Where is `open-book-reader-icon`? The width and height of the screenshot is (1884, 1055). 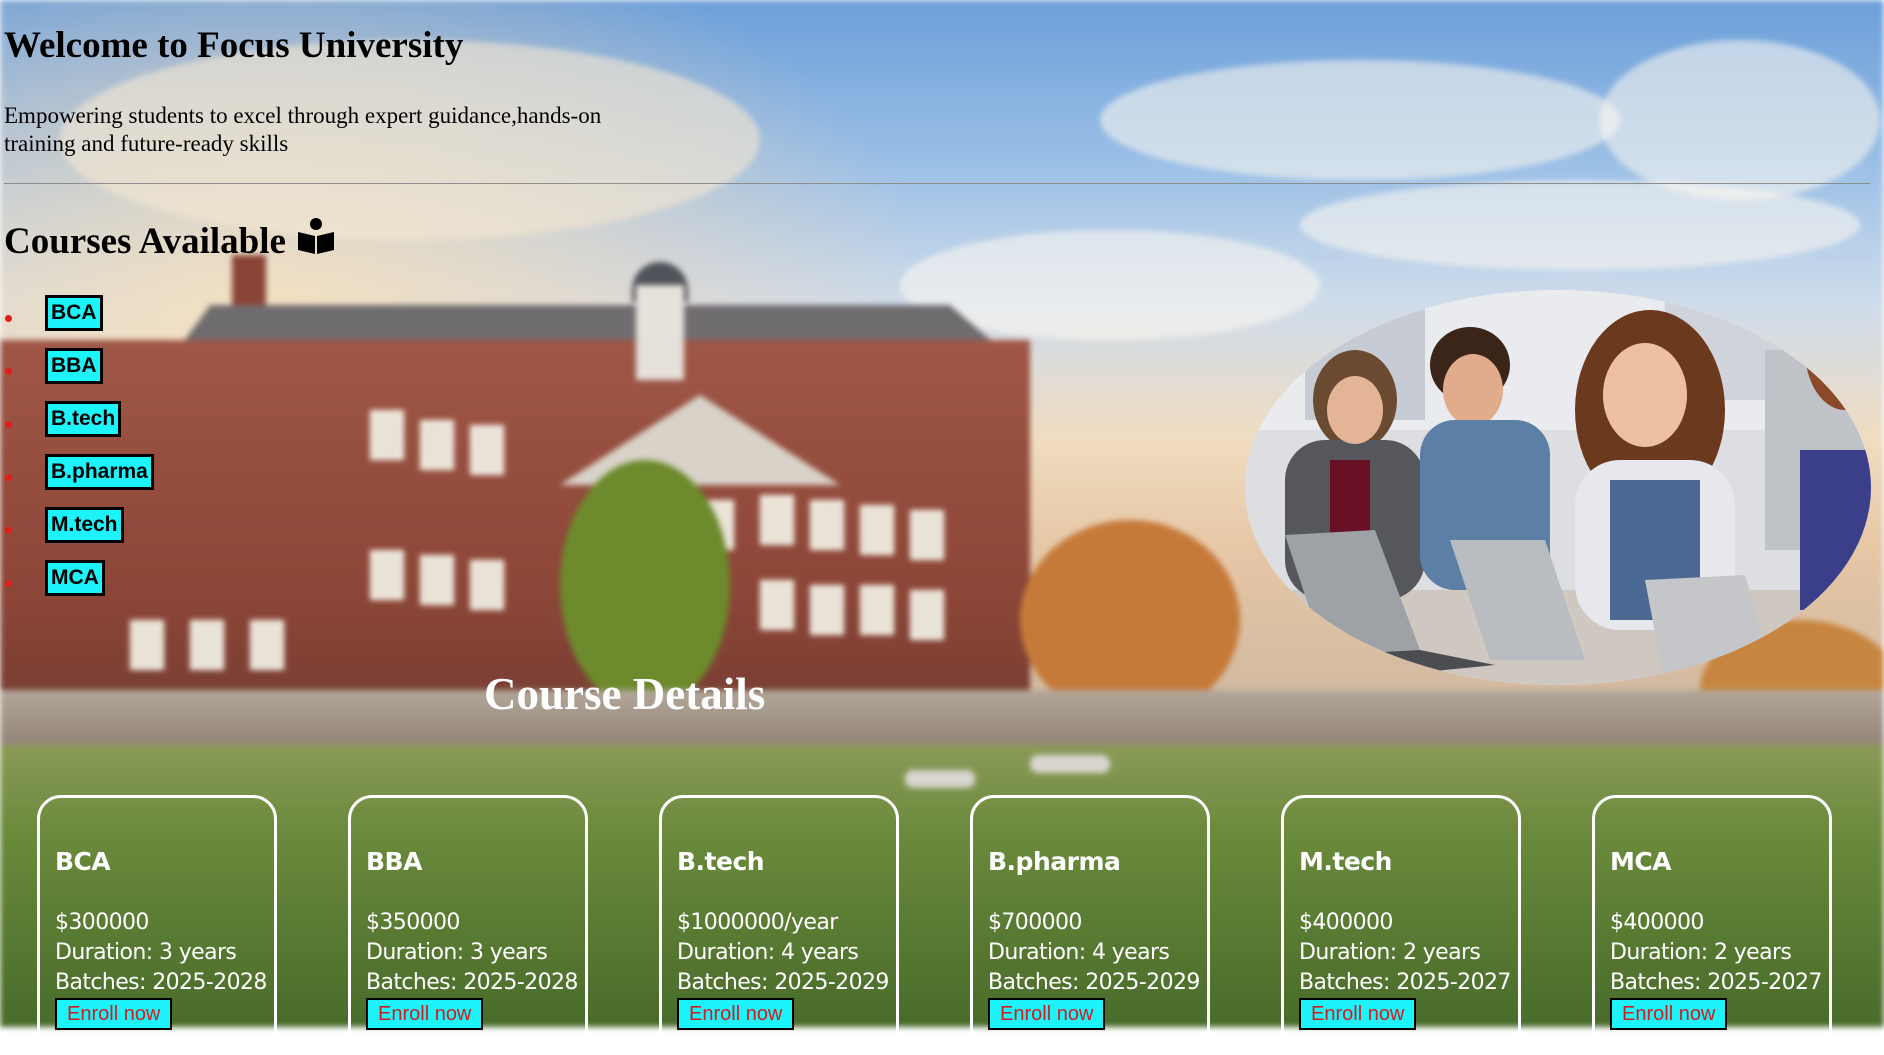
open-book-reader-icon is located at coordinates (316, 241).